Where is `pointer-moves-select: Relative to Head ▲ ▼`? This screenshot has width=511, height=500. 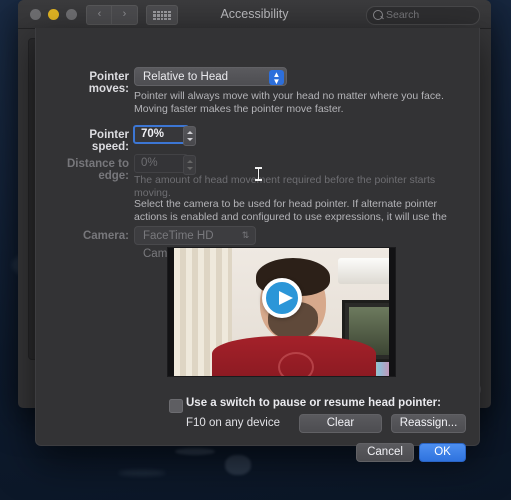 pointer-moves-select: Relative to Head ▲ ▼ is located at coordinates (210, 76).